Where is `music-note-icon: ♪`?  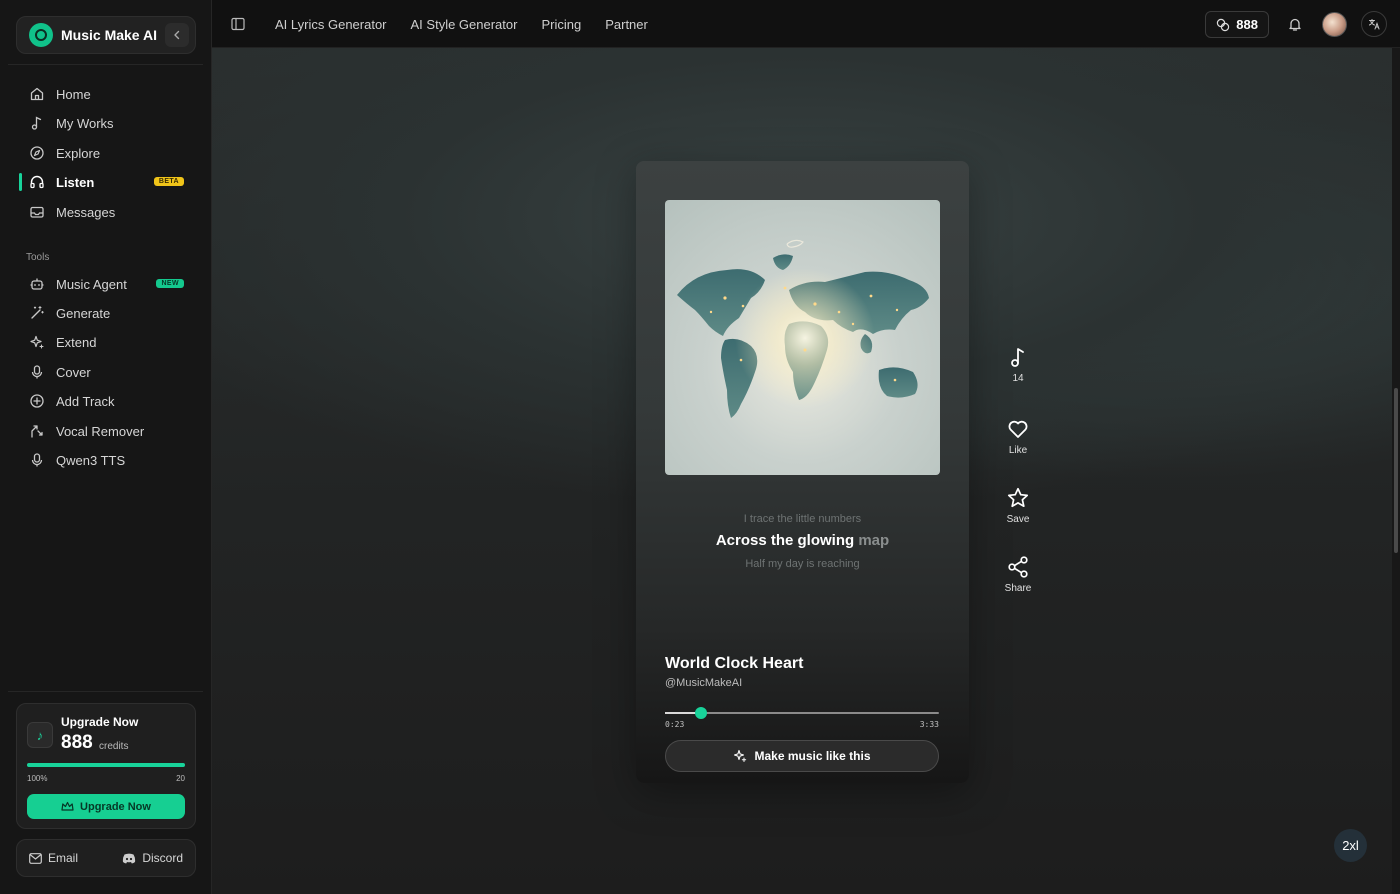
music-note-icon: ♪ is located at coordinates (40, 735).